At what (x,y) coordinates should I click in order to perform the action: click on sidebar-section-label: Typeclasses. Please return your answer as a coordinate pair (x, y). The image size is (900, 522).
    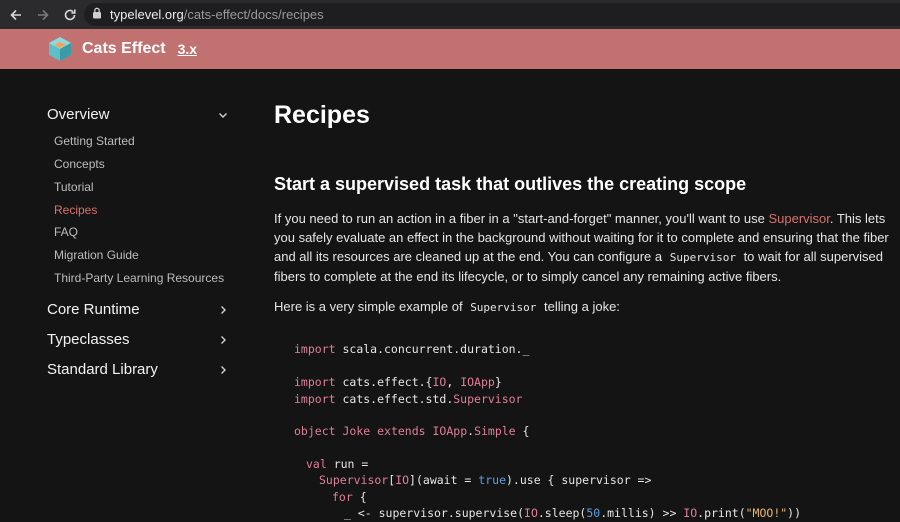
    Looking at the image, I should click on (88, 339).